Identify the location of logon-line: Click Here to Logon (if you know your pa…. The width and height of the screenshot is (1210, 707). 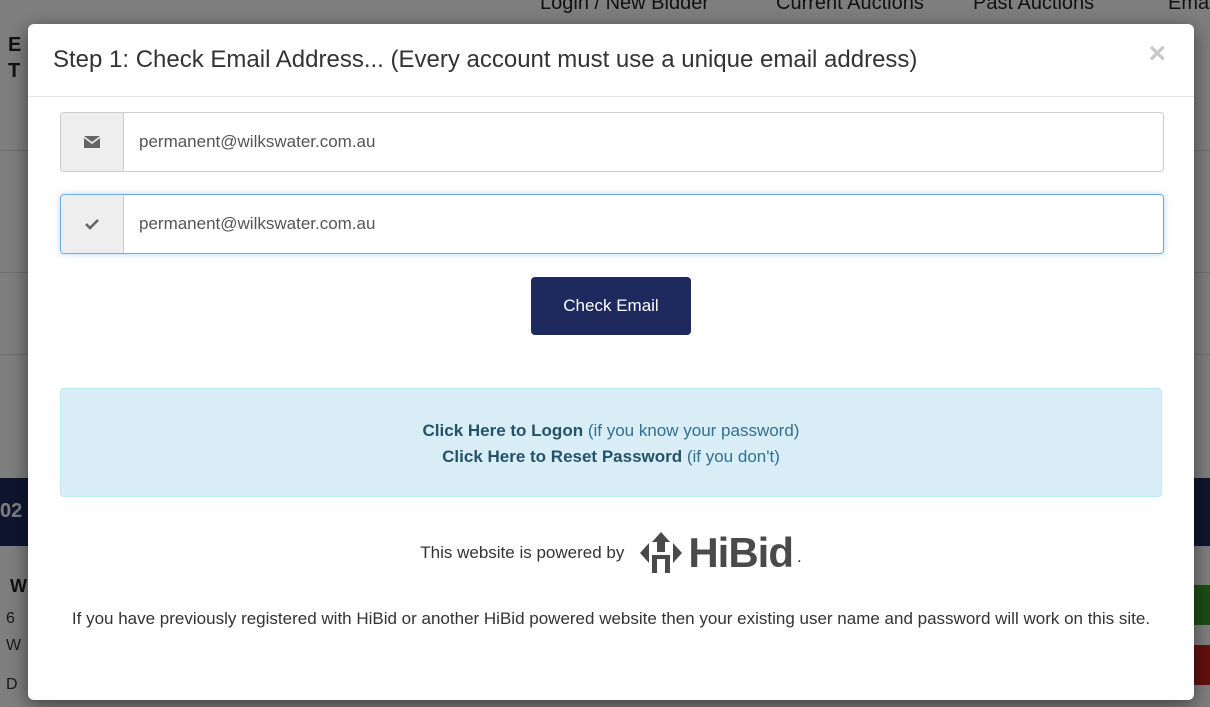
(611, 431).